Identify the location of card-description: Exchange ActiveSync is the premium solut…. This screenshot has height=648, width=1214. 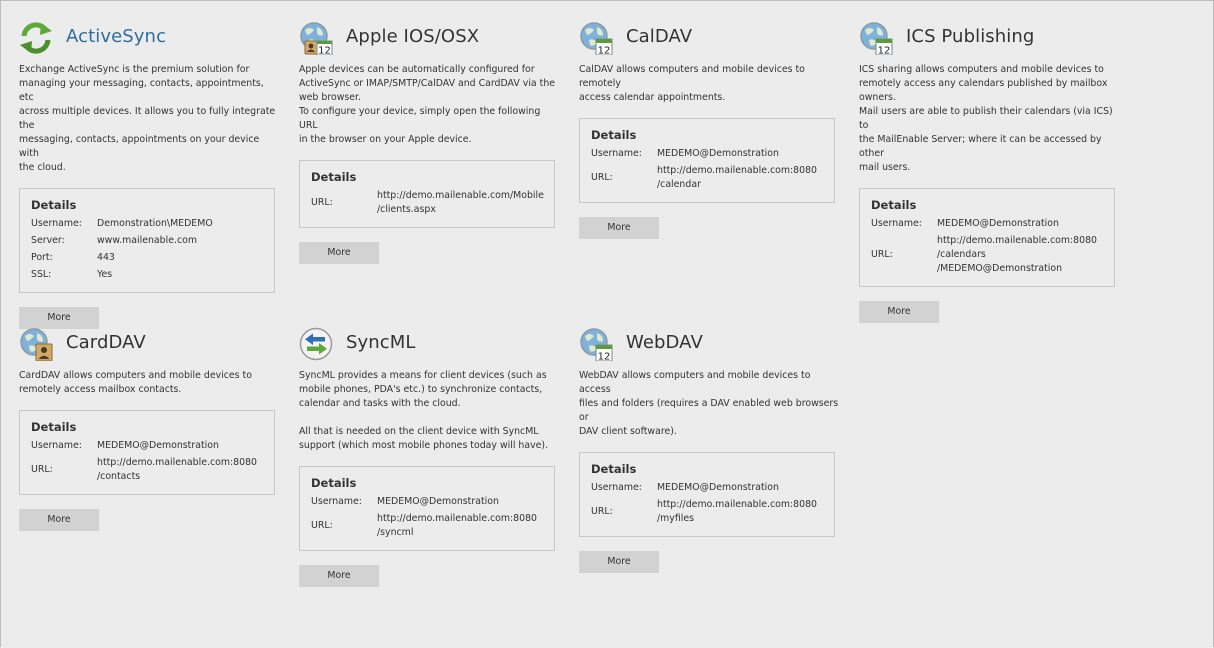
(147, 118).